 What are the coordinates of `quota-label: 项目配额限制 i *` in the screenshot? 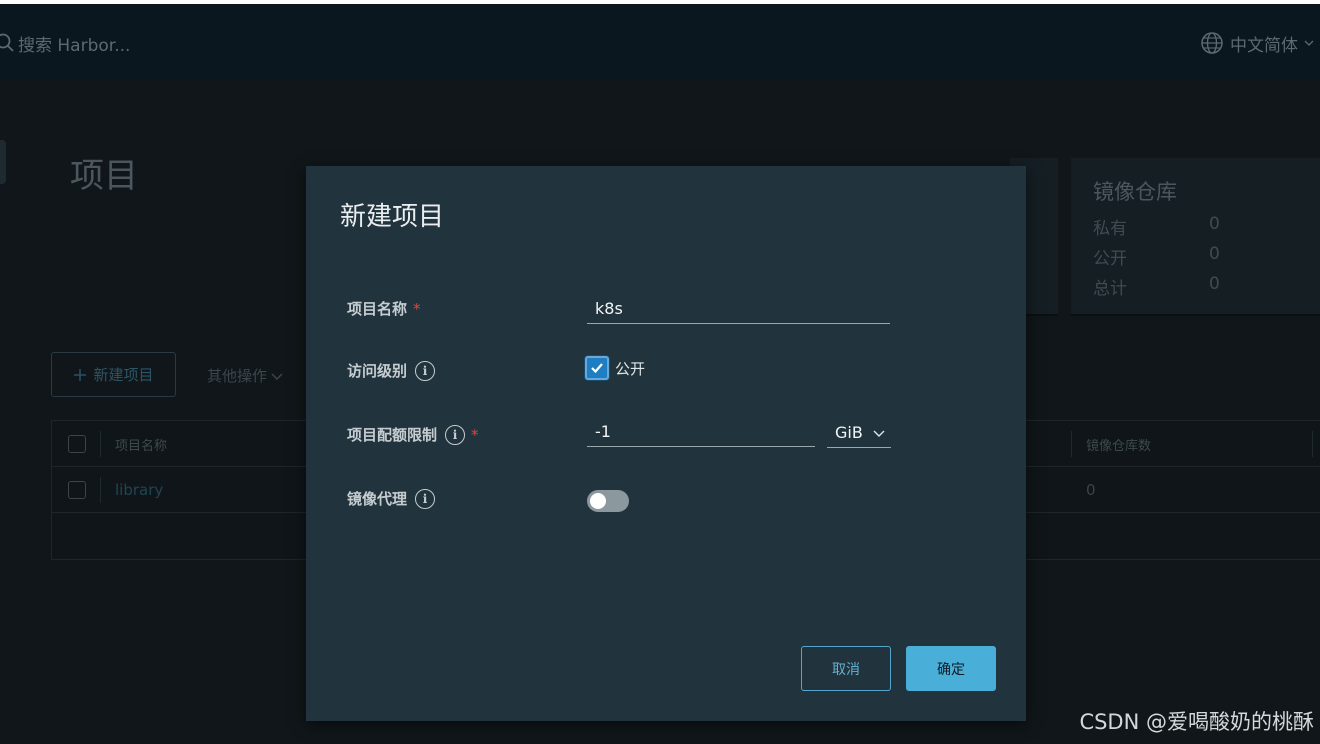 It's located at (413, 434).